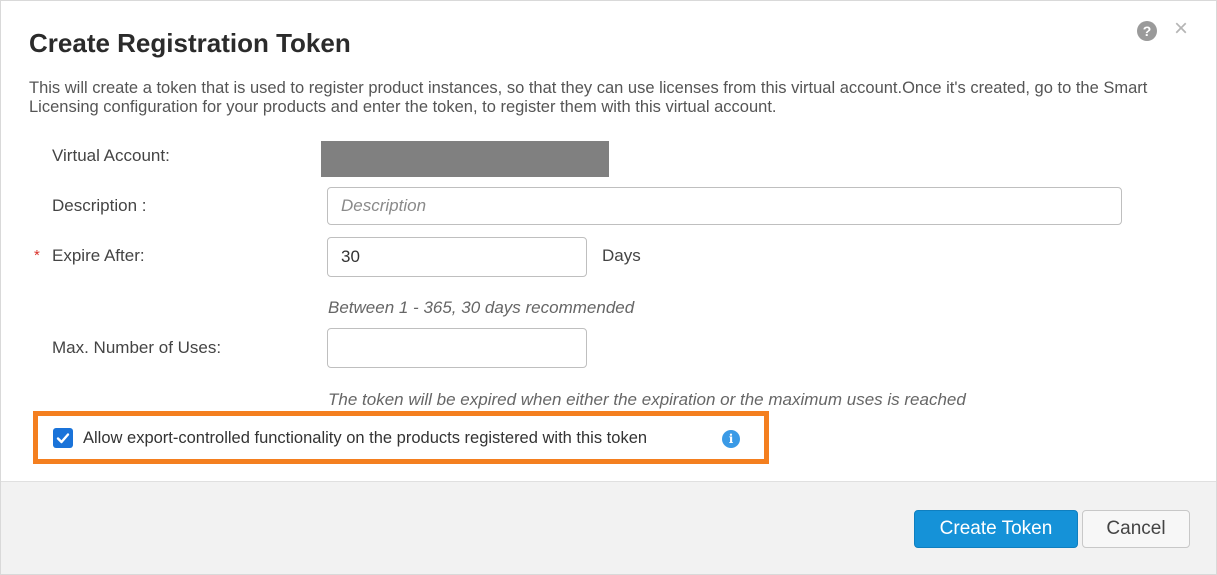 The image size is (1217, 575). I want to click on expire-after-label: Expire After:, so click(98, 255).